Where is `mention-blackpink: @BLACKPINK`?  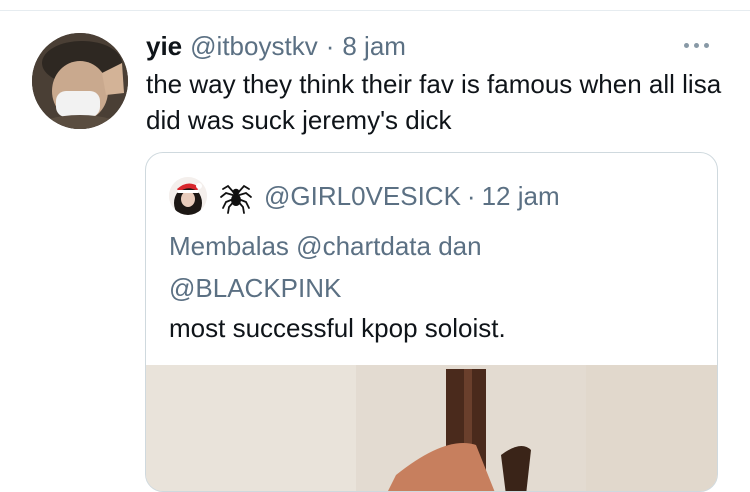 mention-blackpink: @BLACKPINK is located at coordinates (255, 288).